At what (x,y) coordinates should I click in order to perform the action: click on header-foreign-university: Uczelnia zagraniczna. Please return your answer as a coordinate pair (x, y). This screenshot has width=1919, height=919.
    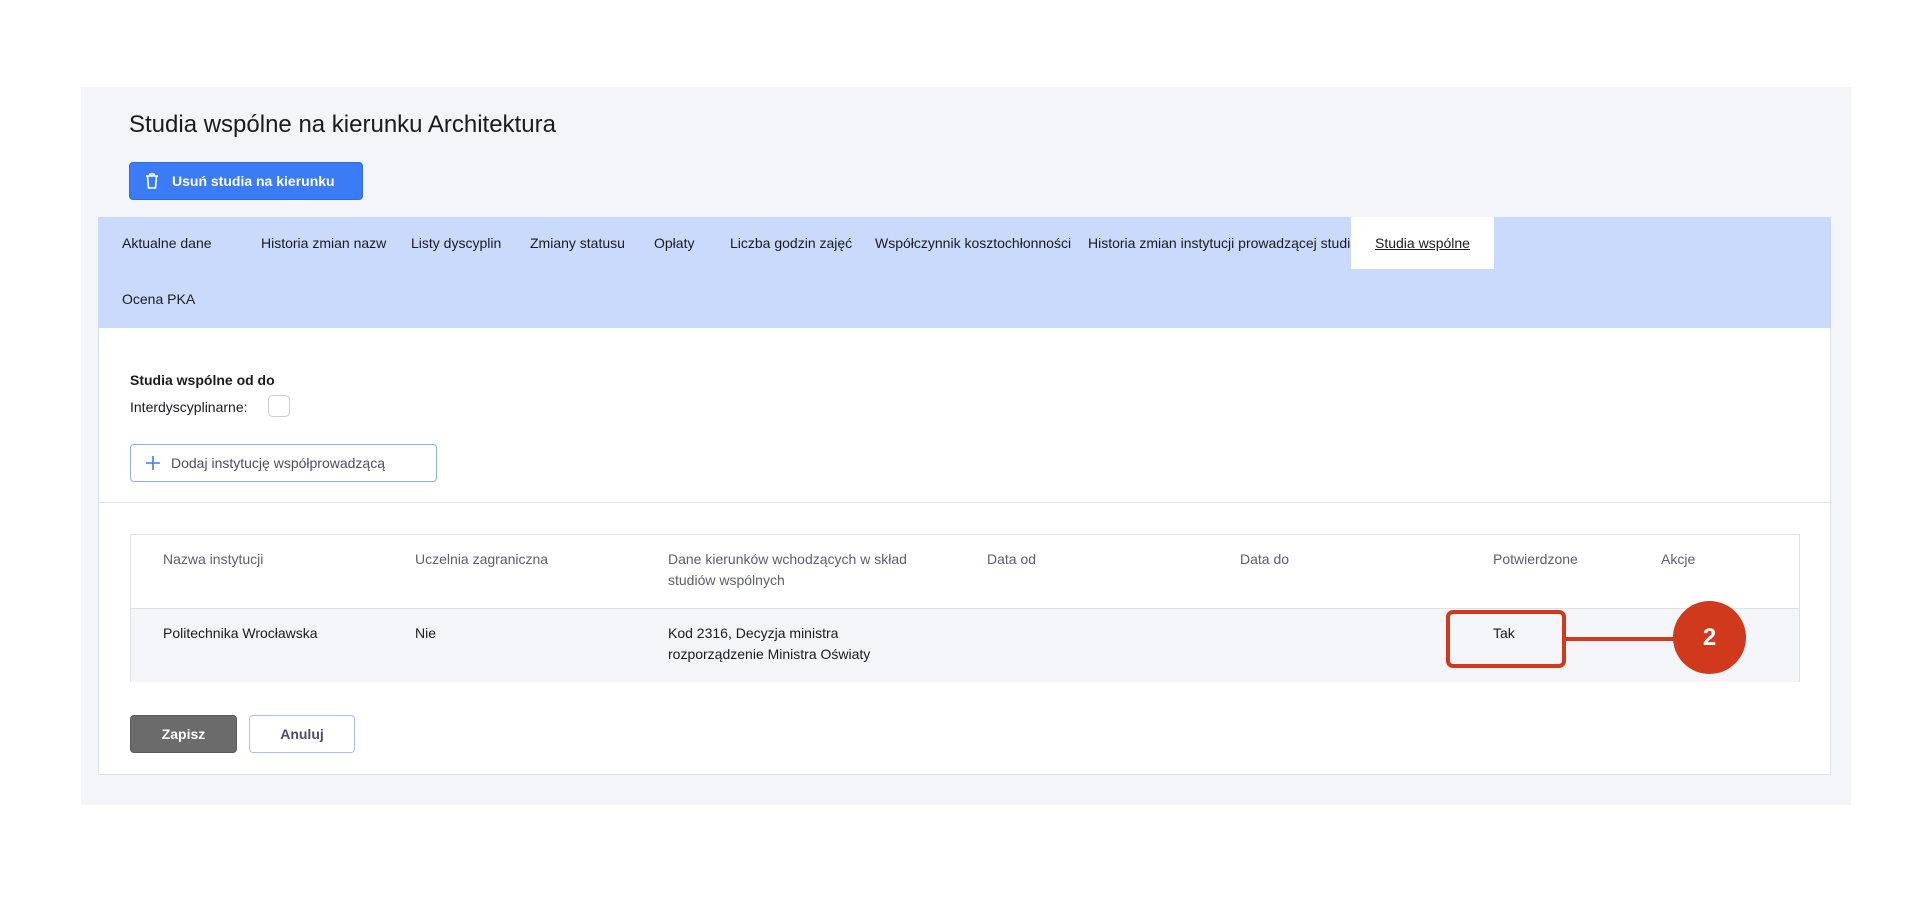
    Looking at the image, I should click on (482, 559).